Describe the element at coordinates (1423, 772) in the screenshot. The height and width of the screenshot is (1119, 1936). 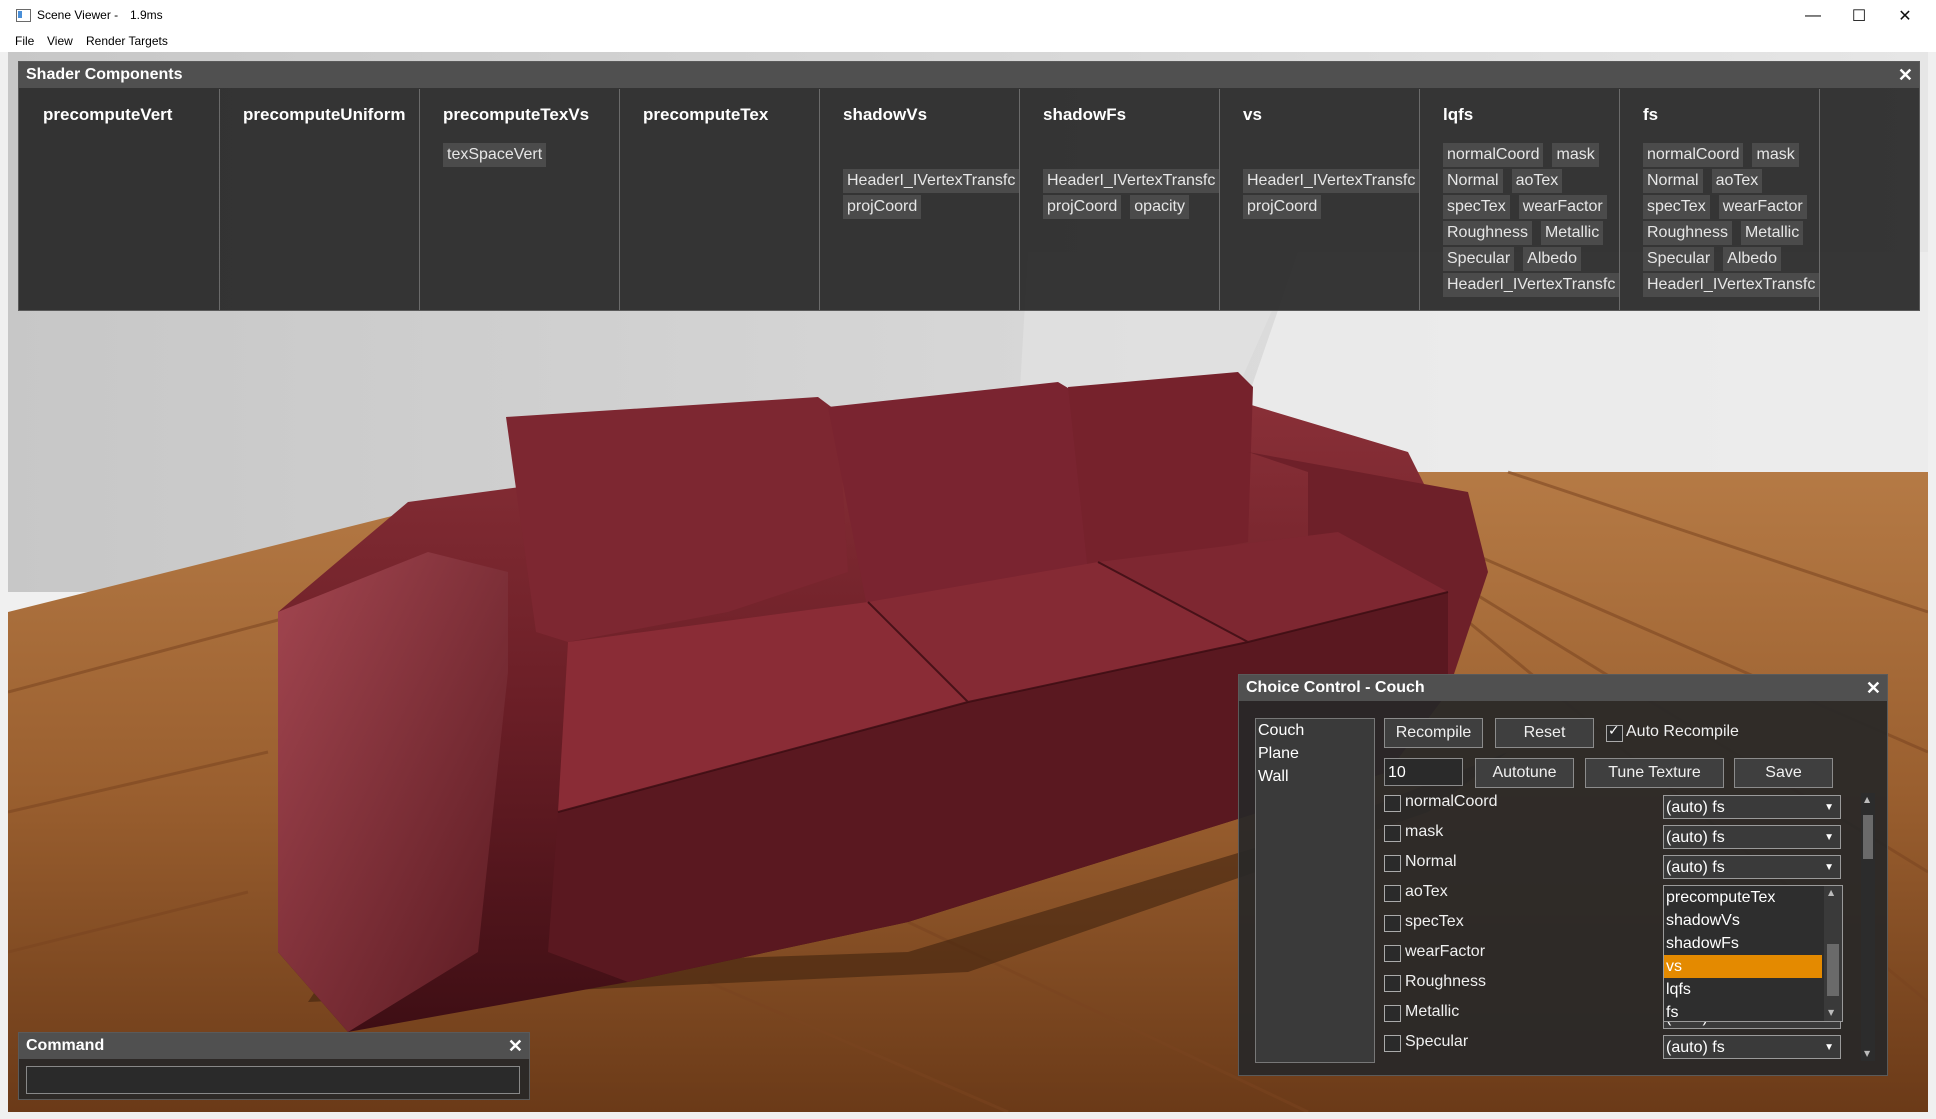
I see `tune-value-input: 10` at that location.